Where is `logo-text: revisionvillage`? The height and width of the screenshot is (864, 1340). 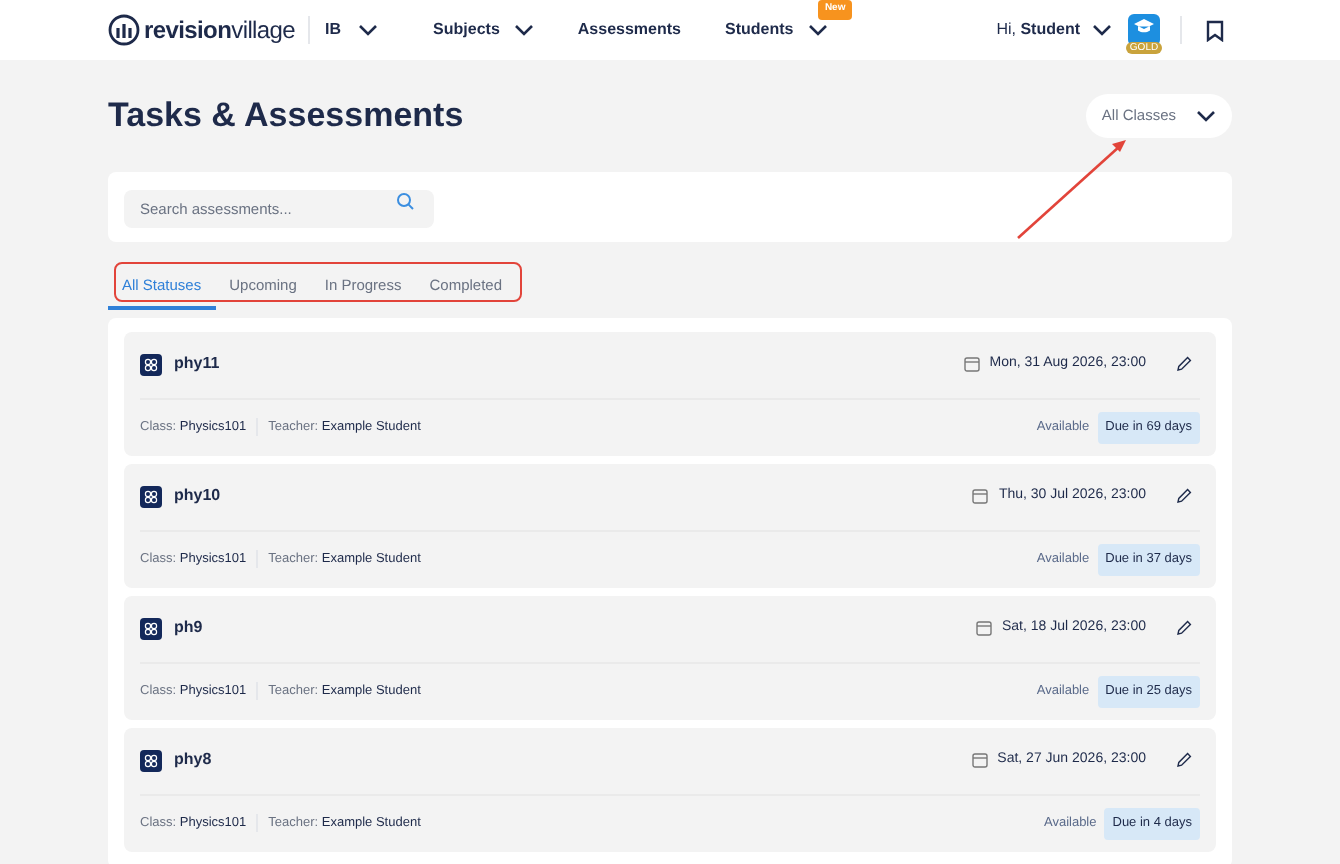
logo-text: revisionvillage is located at coordinates (220, 30).